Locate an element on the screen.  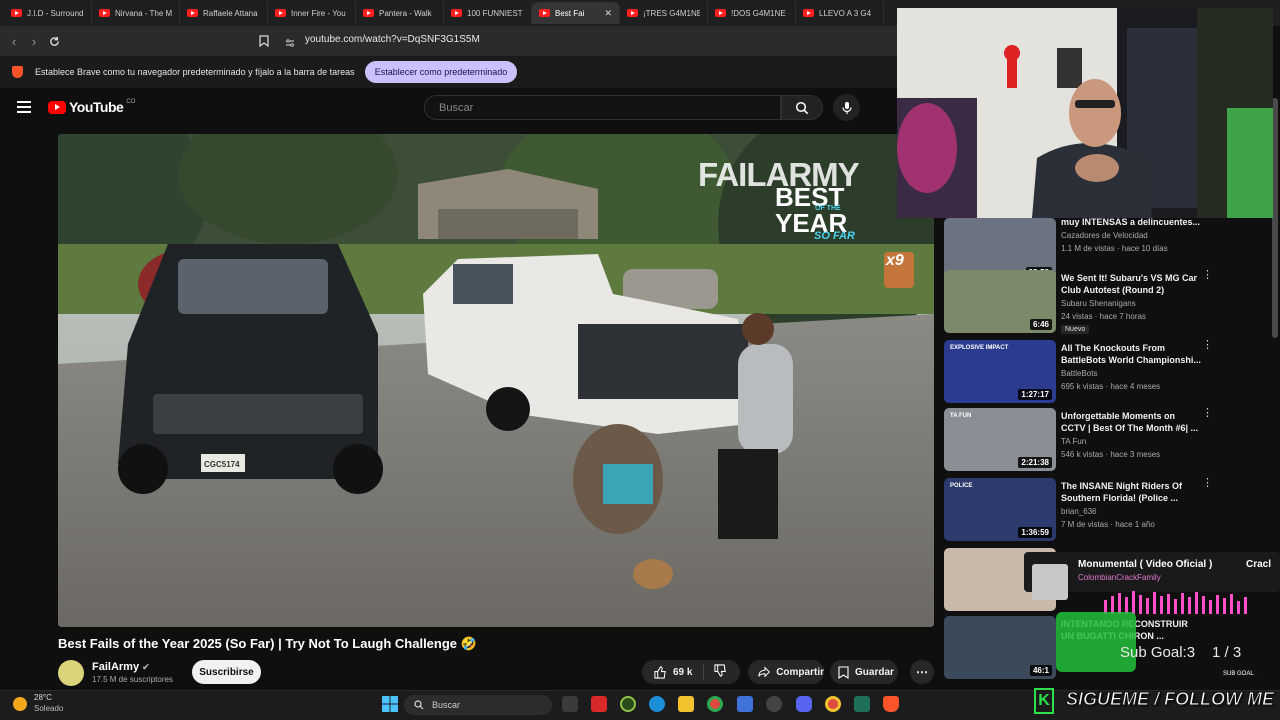
chrome-alt-icon is located at coordinates (833, 704).